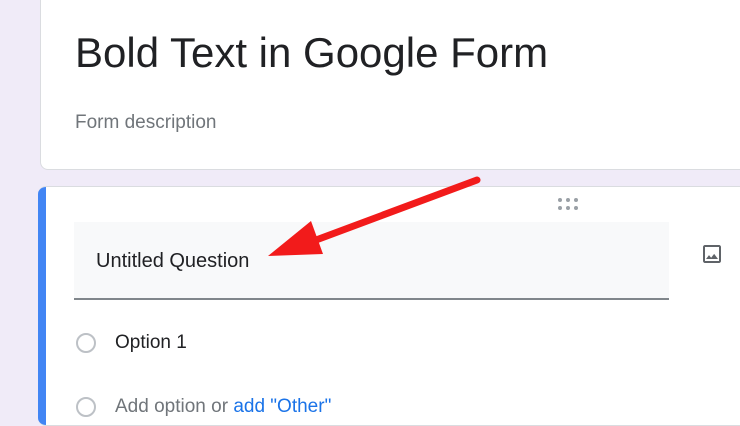 Image resolution: width=740 pixels, height=426 pixels. I want to click on image-icon, so click(712, 254).